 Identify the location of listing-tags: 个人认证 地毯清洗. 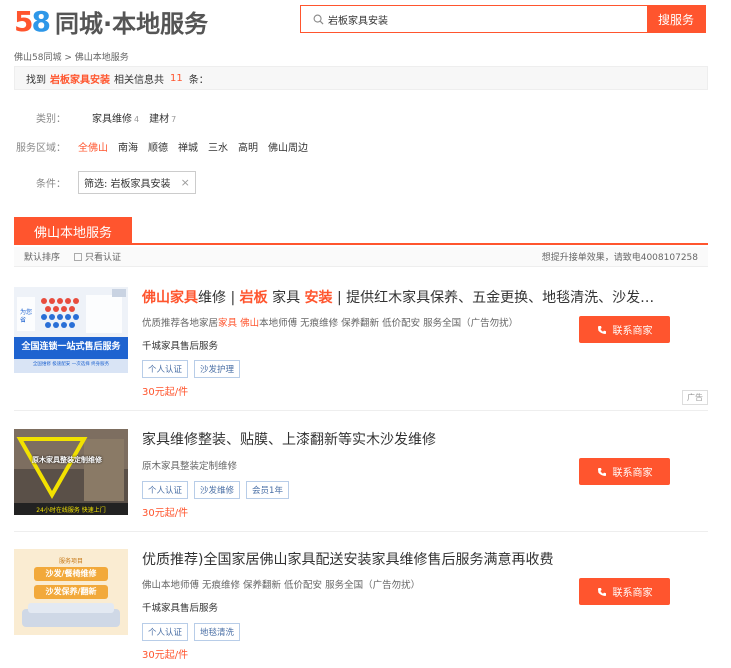
(194, 632).